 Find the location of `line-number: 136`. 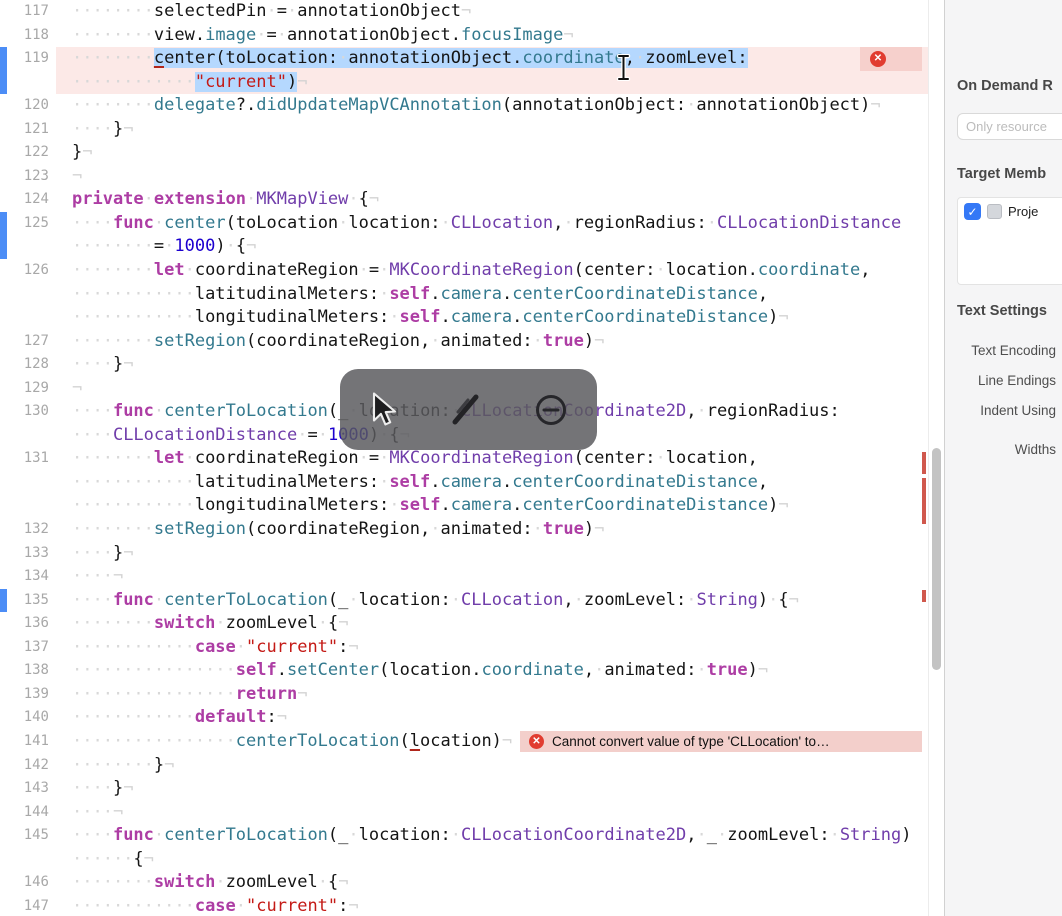

line-number: 136 is located at coordinates (28, 624).